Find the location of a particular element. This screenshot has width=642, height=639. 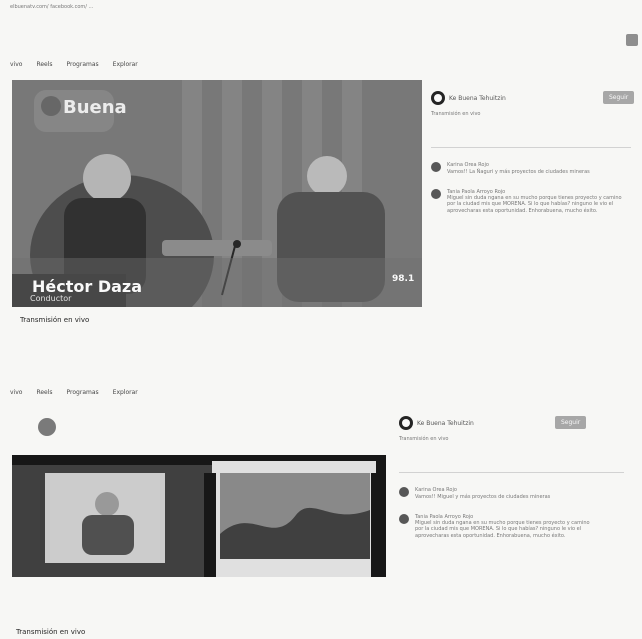

logo-text: Buena is located at coordinates (95, 107).